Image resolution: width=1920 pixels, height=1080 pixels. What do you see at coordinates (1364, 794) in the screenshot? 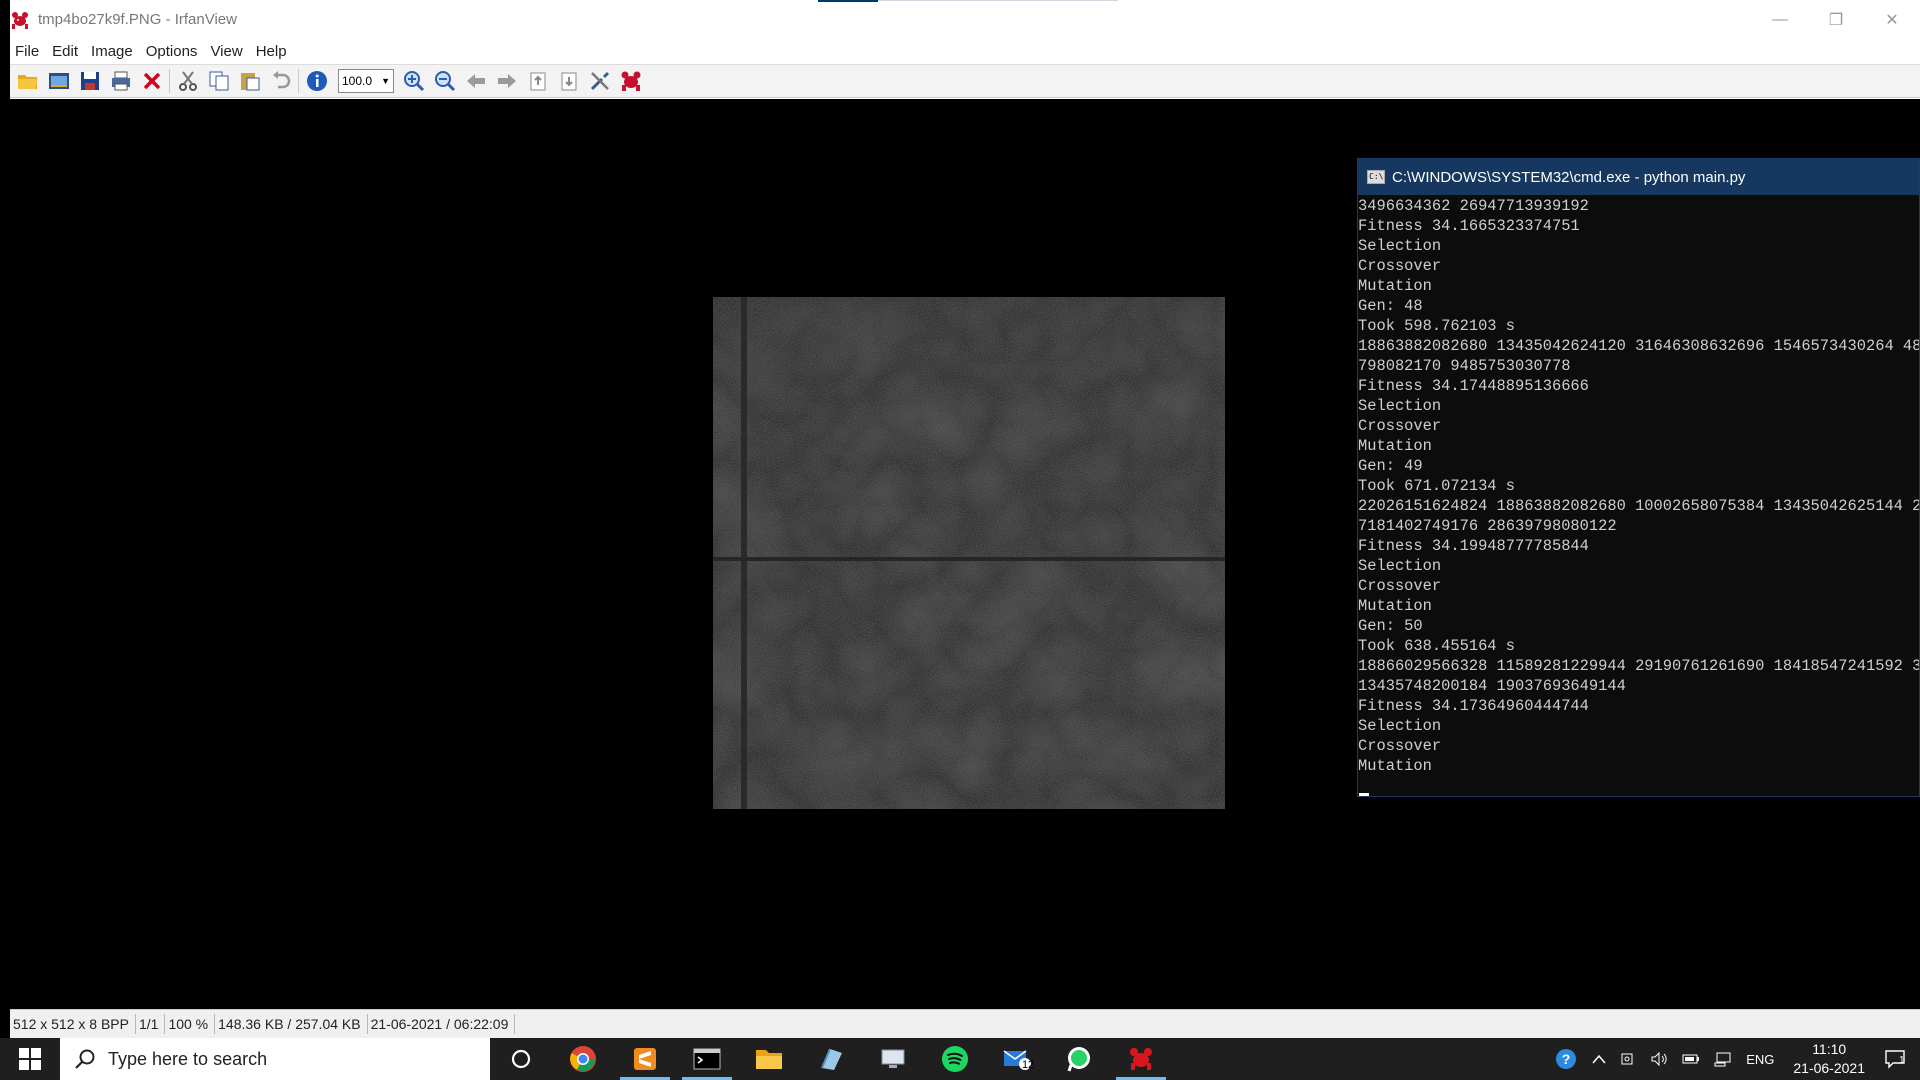
I see `cmd-cursor` at bounding box center [1364, 794].